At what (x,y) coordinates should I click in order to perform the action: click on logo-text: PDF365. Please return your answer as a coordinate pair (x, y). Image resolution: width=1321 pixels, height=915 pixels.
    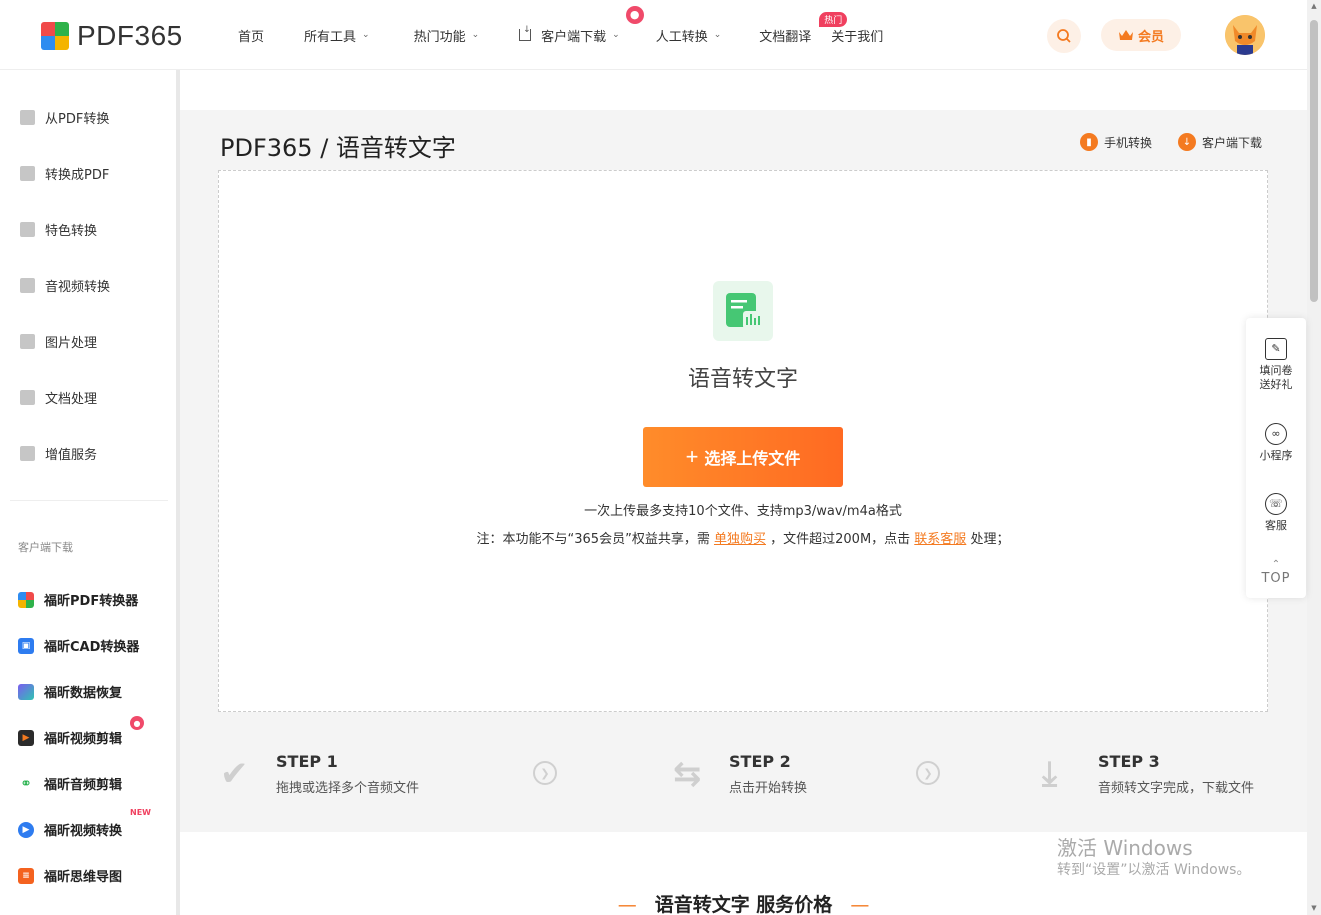
    Looking at the image, I should click on (130, 35).